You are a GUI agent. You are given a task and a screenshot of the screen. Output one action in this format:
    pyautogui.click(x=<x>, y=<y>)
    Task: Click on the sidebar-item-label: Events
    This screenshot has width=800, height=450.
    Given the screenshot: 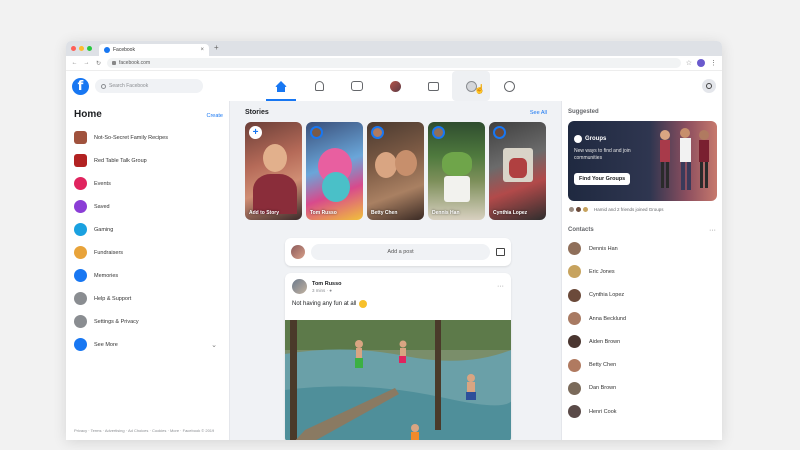 What is the action you would take?
    pyautogui.click(x=102, y=183)
    